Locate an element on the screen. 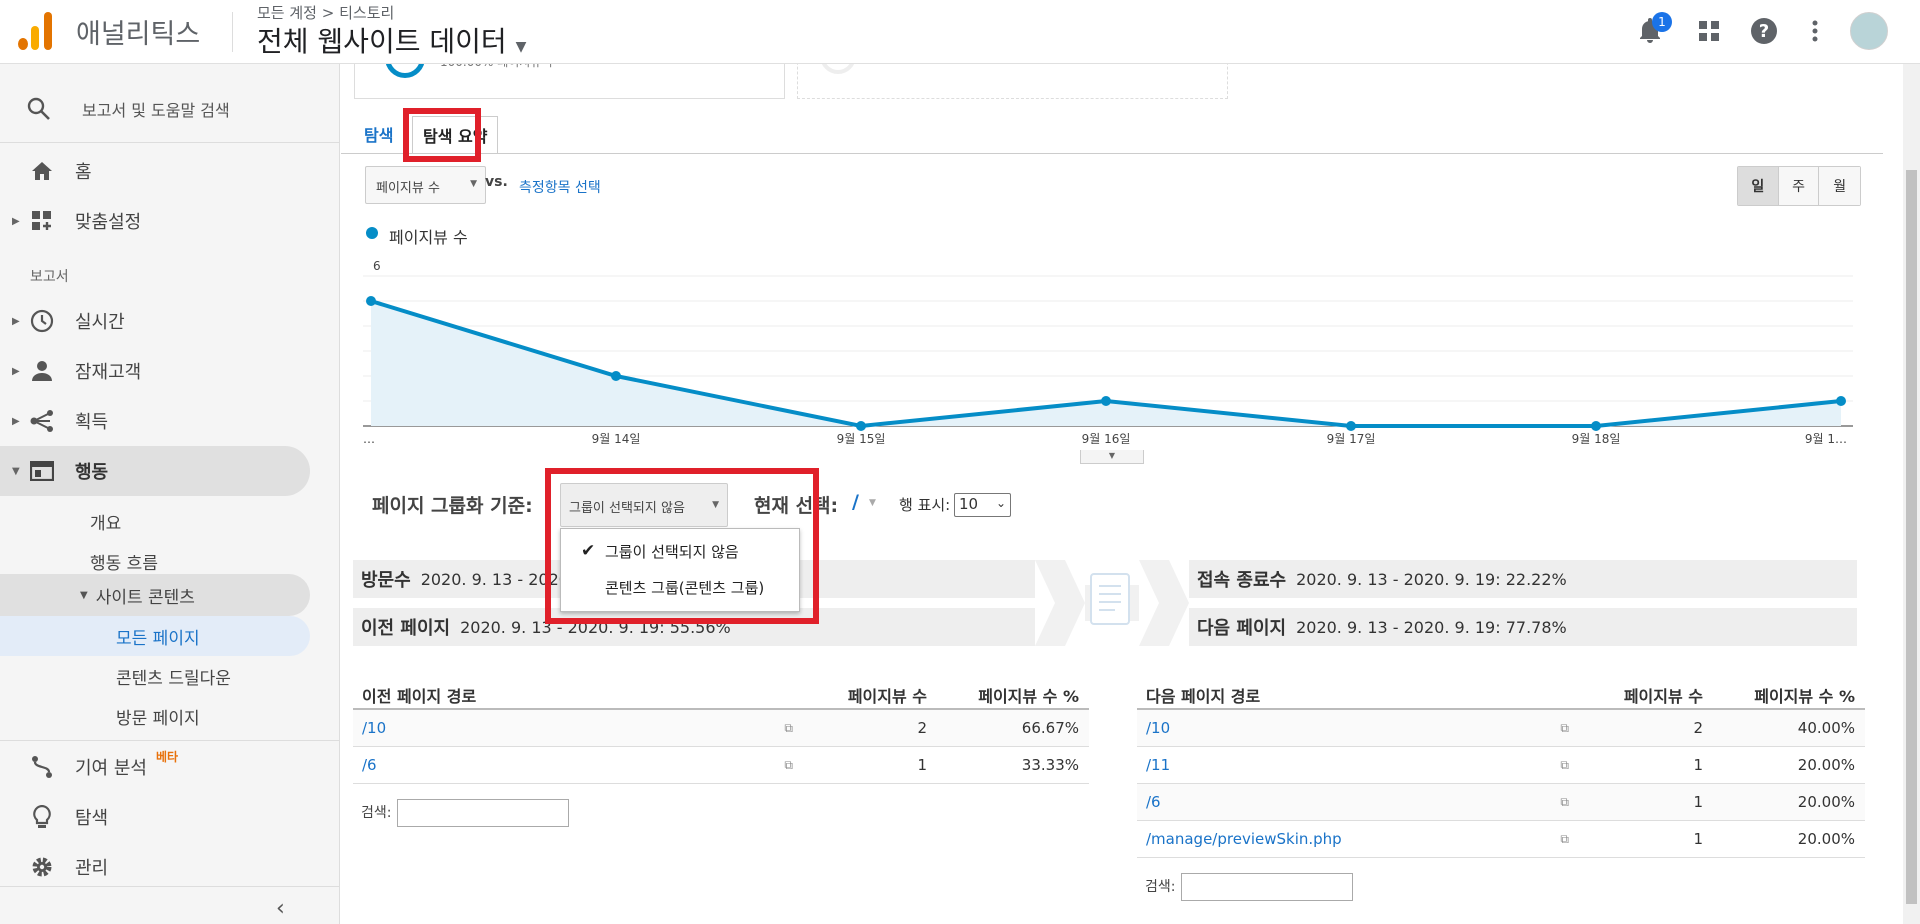 The height and width of the screenshot is (924, 1920). sidebar-item-attribution: 기여 분석 베타 is located at coordinates (165, 767).